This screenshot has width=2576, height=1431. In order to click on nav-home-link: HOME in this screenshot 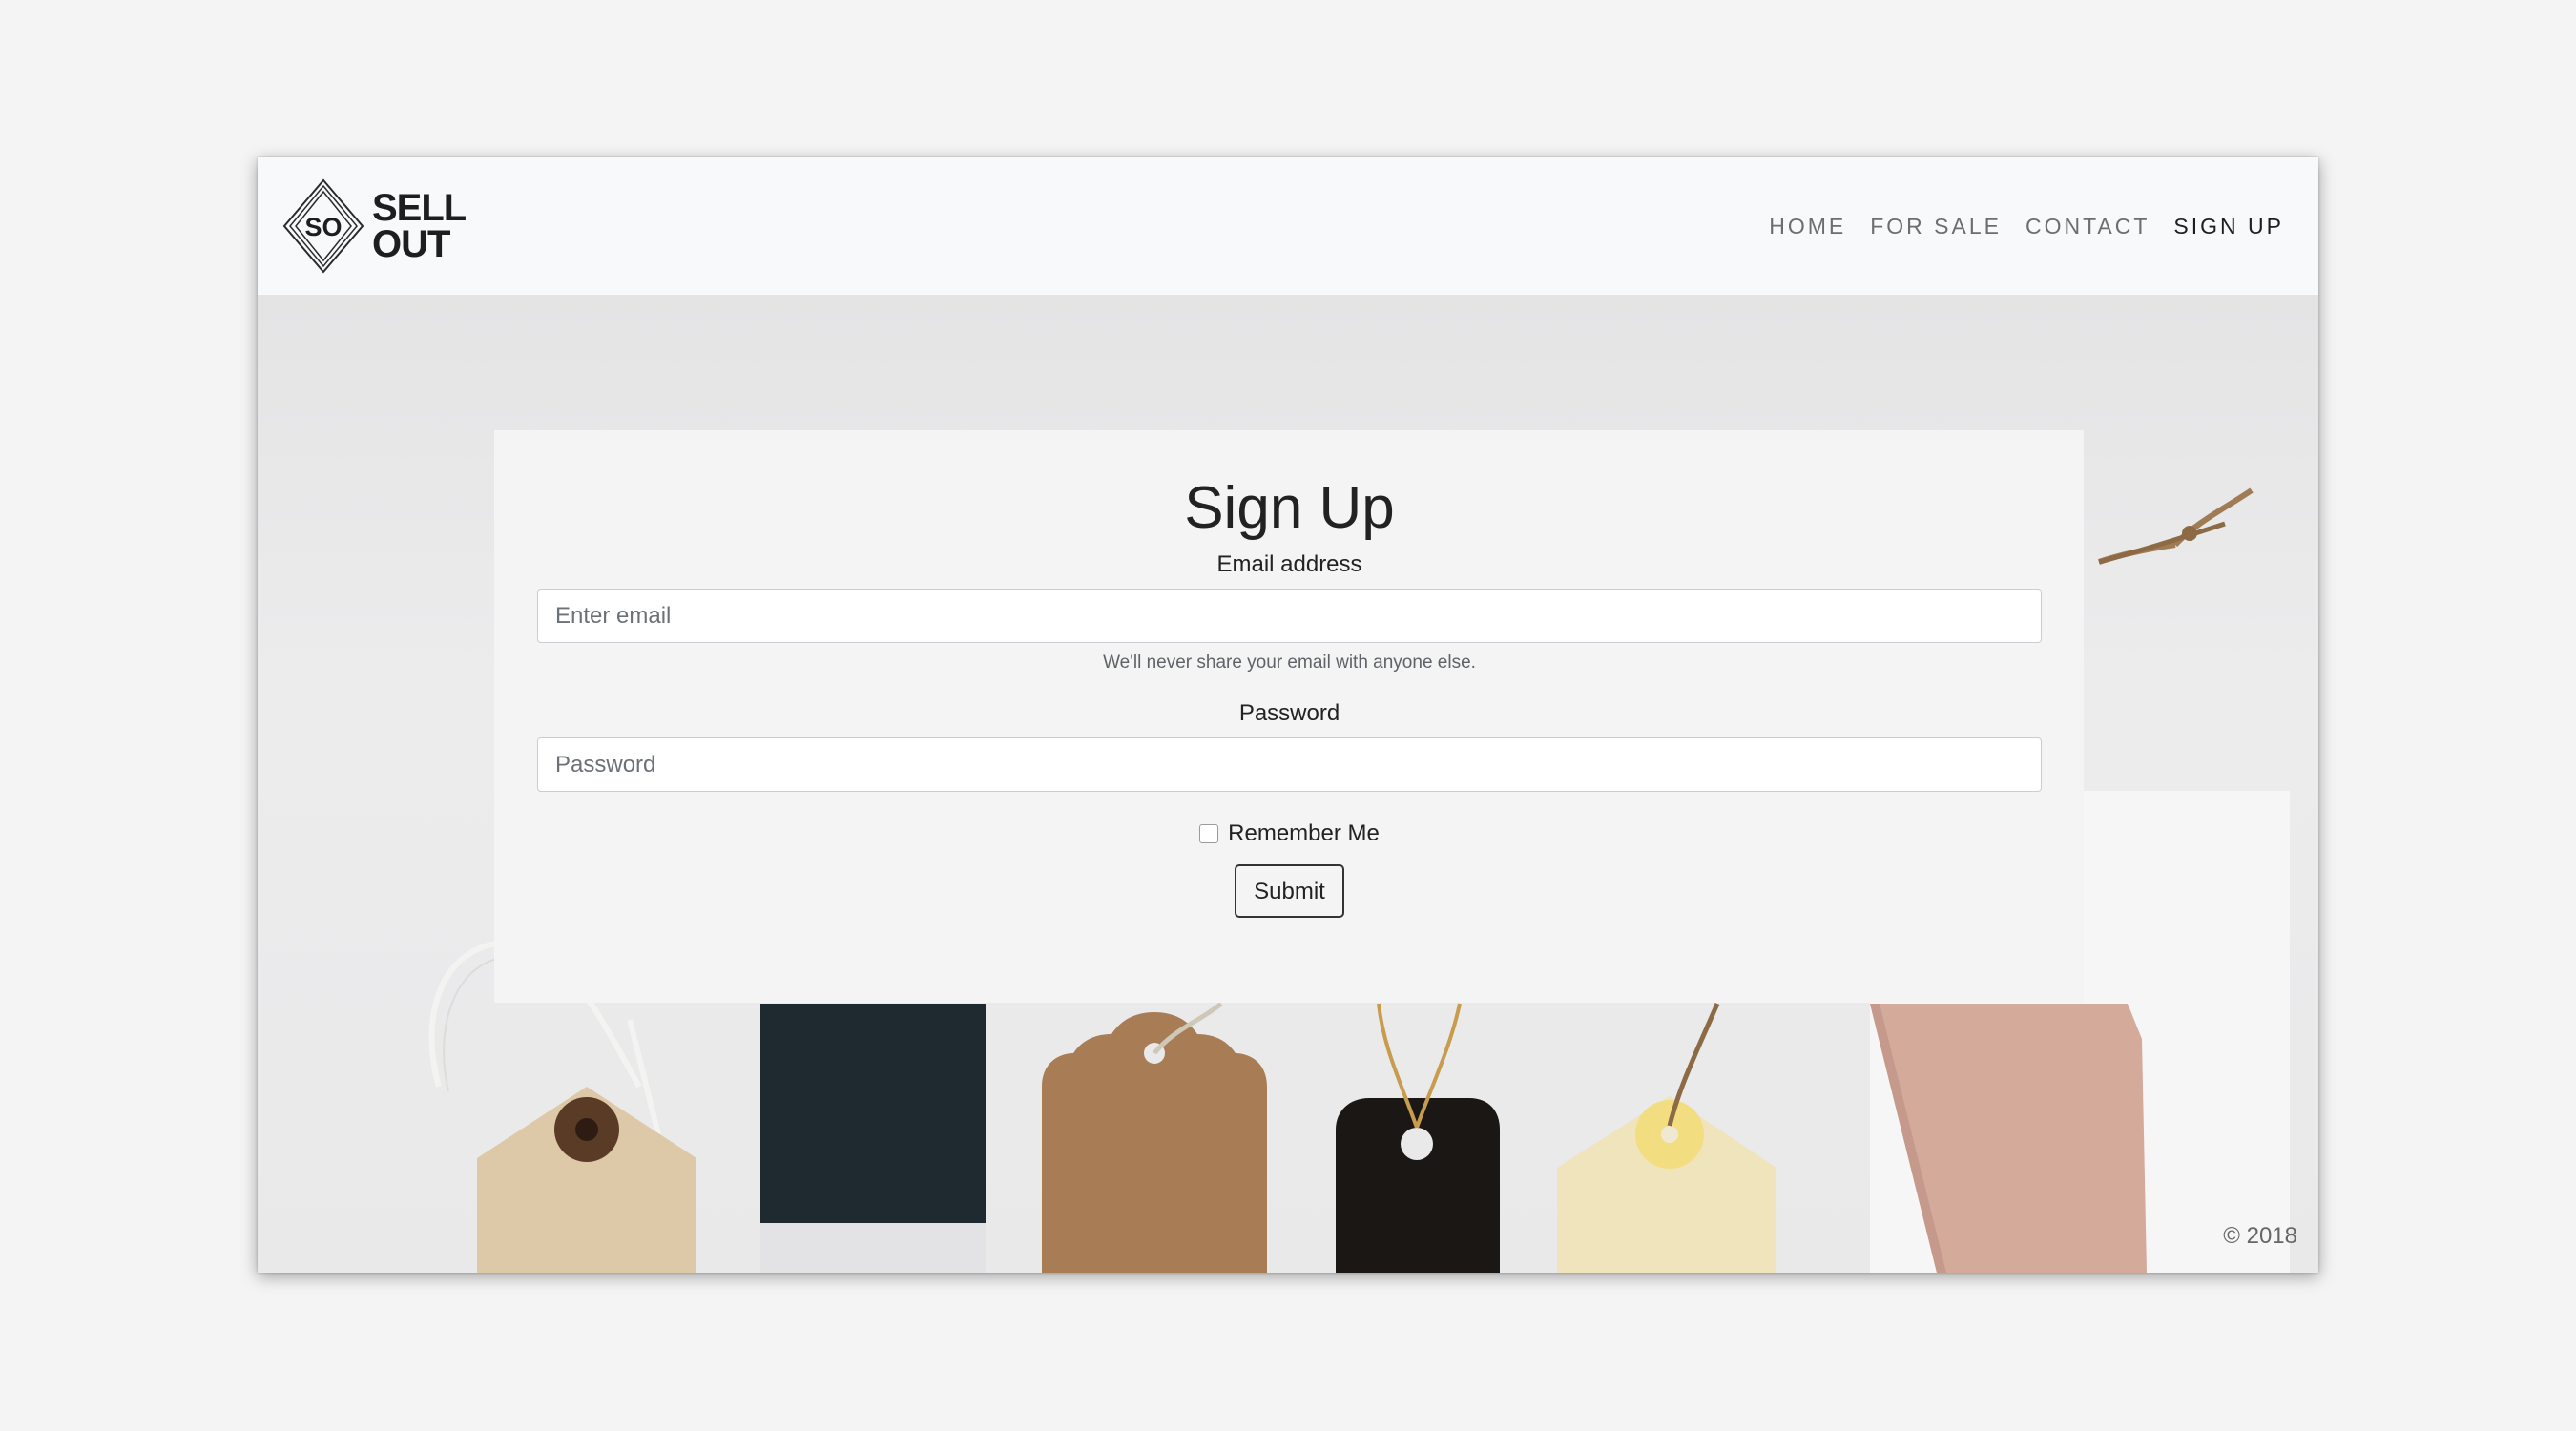, I will do `click(1807, 226)`.